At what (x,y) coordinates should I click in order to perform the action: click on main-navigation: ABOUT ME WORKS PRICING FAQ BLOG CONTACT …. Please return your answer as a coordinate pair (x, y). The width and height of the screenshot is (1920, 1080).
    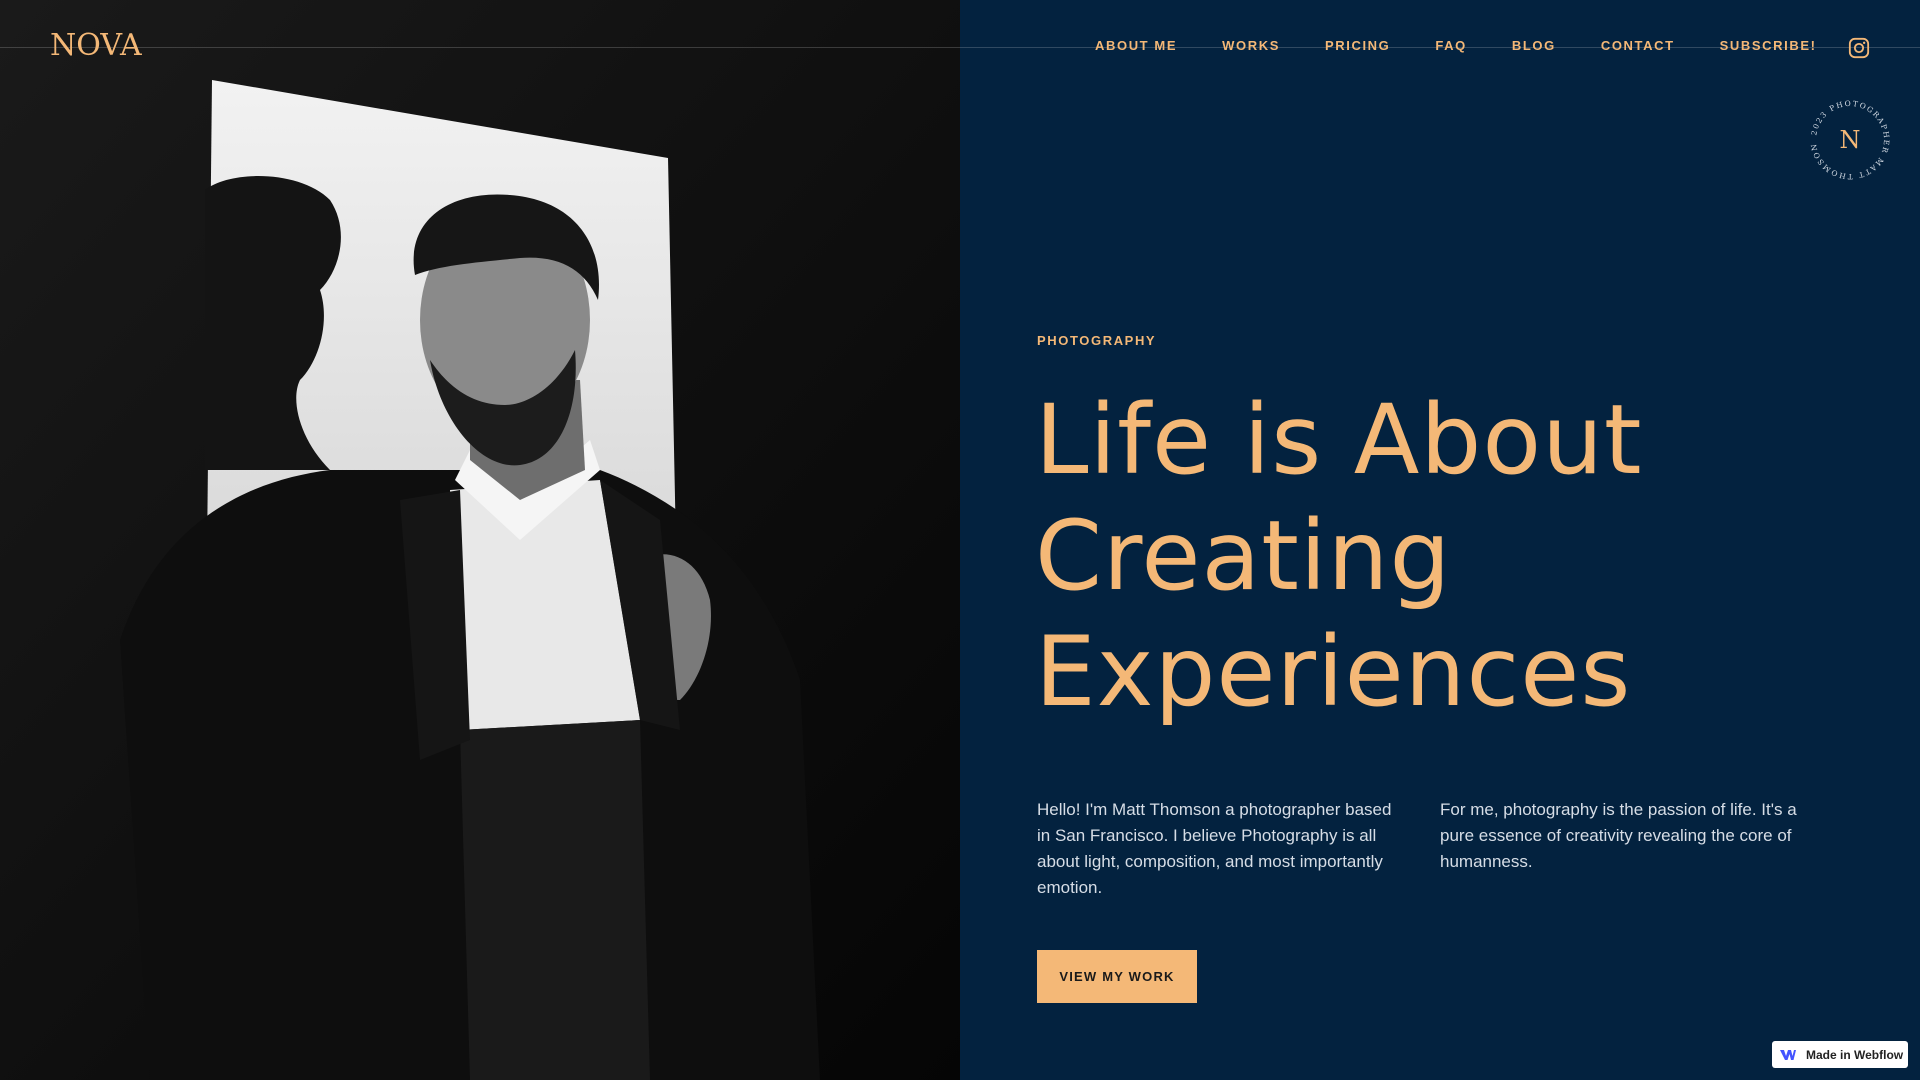
    Looking at the image, I should click on (1476, 45).